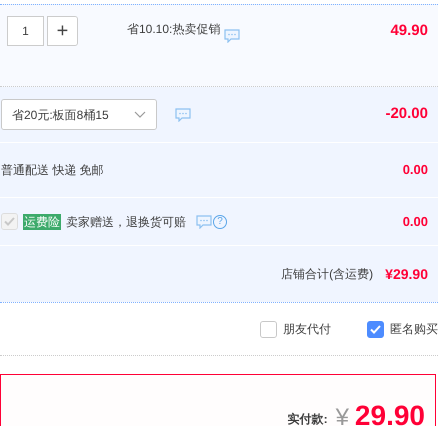 The image size is (438, 426). I want to click on store-total-label: 店铺合计(含运费), so click(327, 274).